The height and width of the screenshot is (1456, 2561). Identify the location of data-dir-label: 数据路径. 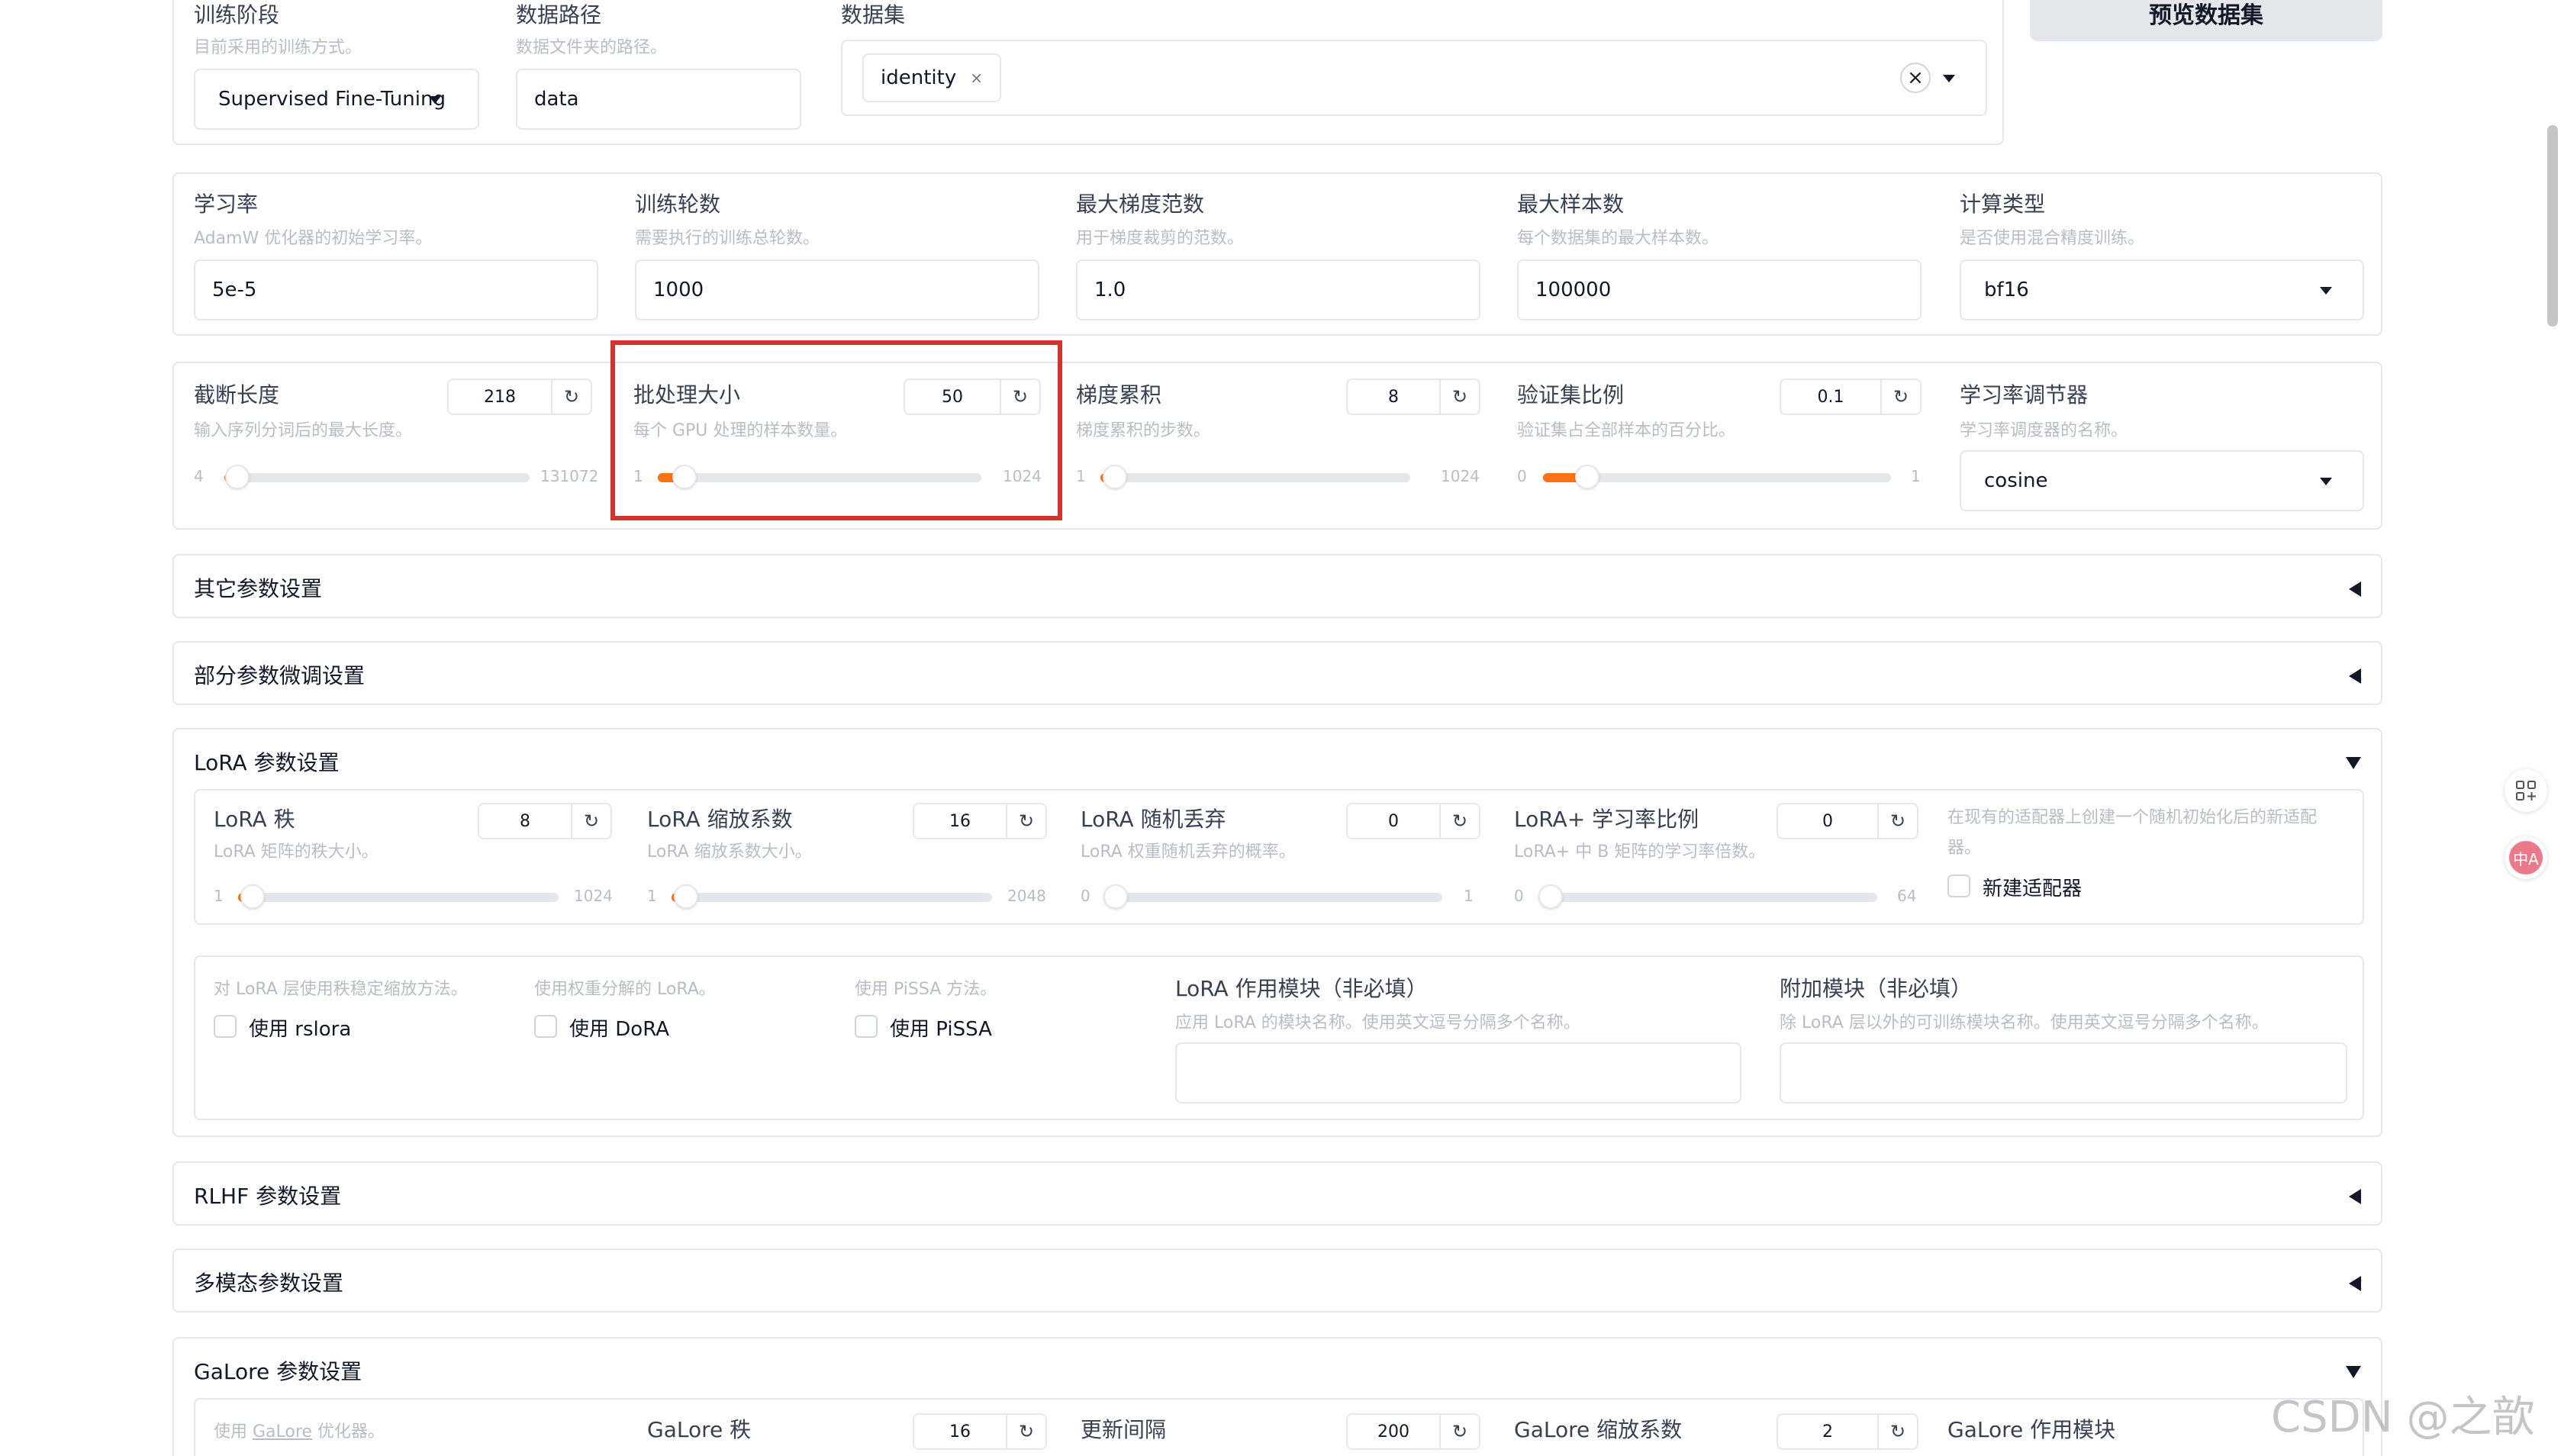
(559, 14).